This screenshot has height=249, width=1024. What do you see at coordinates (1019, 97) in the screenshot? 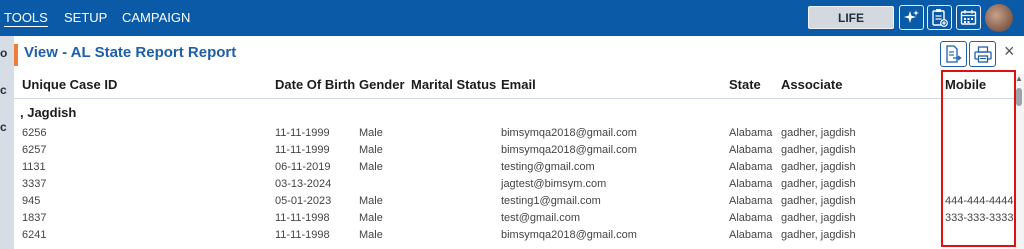
I see `scrollbar-thumb` at bounding box center [1019, 97].